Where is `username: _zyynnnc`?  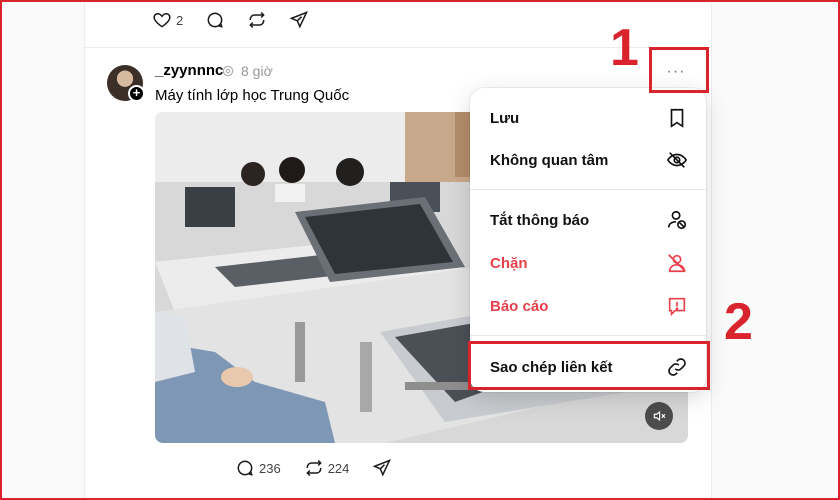
username: _zyynnnc is located at coordinates (189, 70).